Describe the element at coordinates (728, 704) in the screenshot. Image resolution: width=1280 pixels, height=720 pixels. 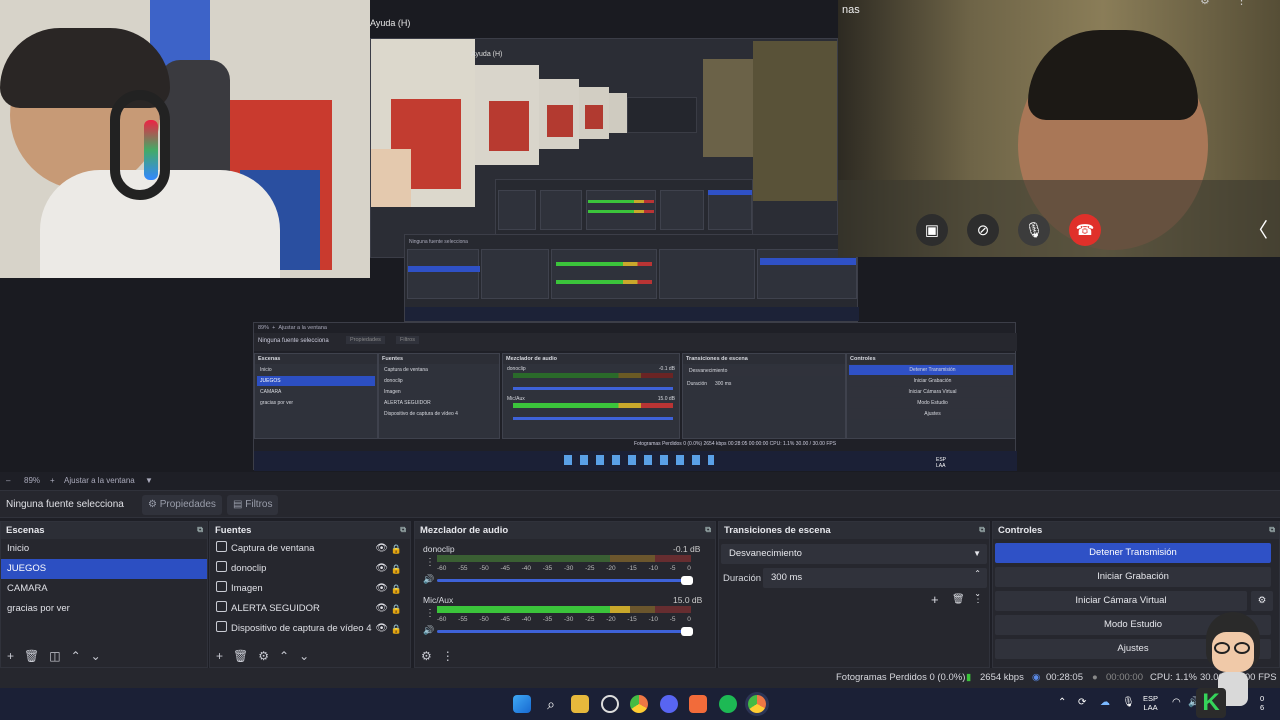
I see `spotify-icon` at that location.